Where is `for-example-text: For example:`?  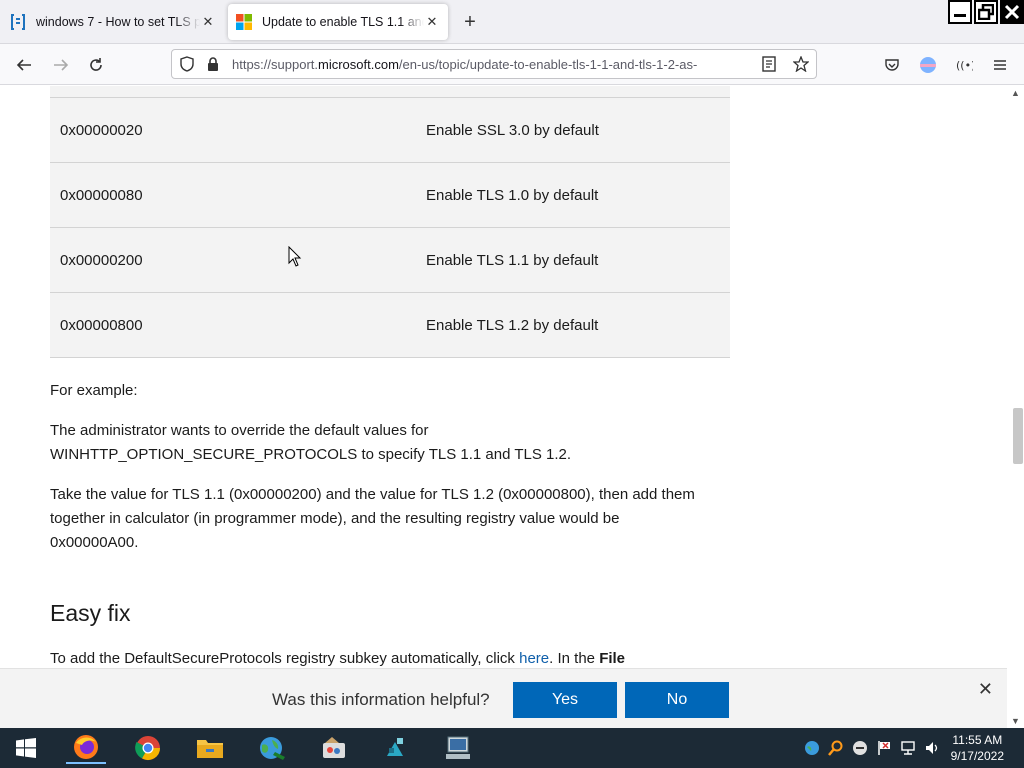 for-example-text: For example: is located at coordinates (94, 390).